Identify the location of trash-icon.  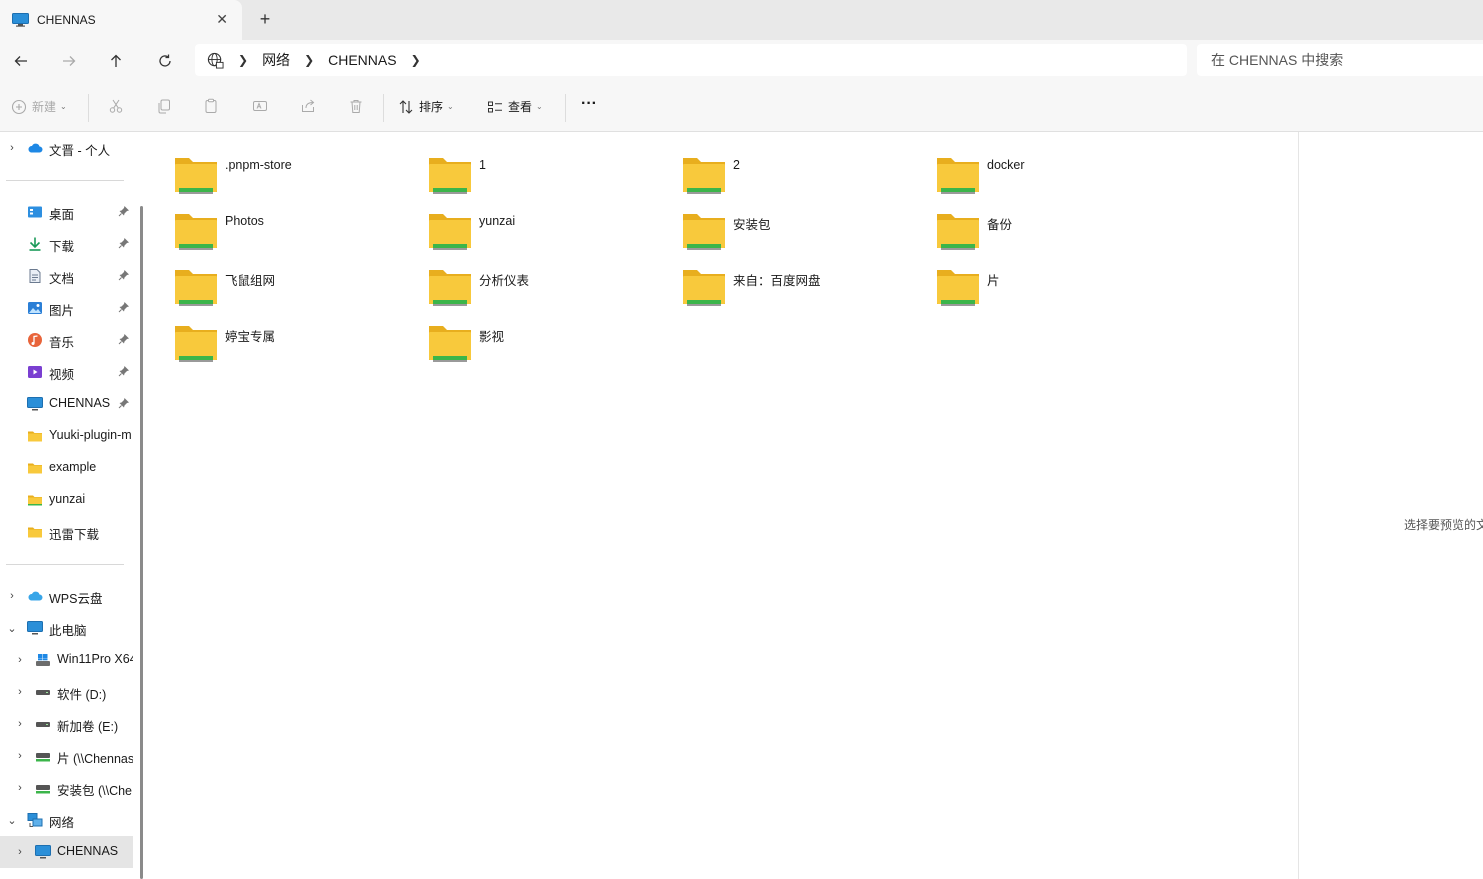
(356, 106).